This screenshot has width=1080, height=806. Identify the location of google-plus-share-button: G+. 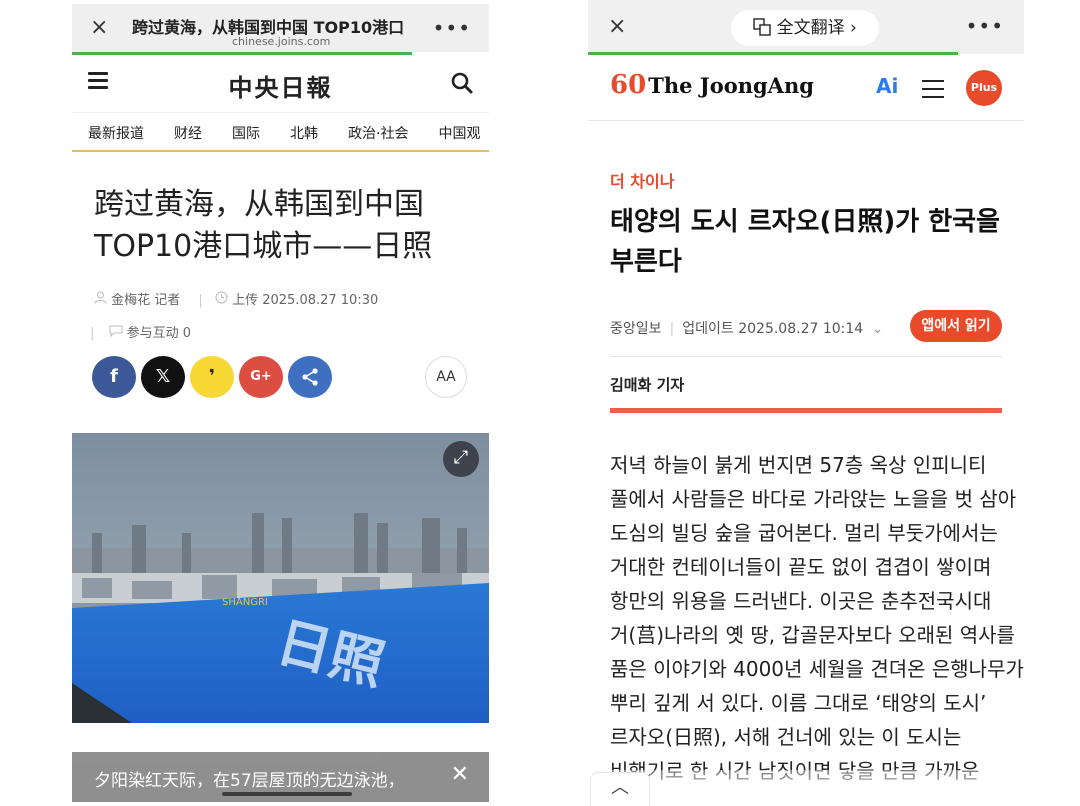
(261, 377).